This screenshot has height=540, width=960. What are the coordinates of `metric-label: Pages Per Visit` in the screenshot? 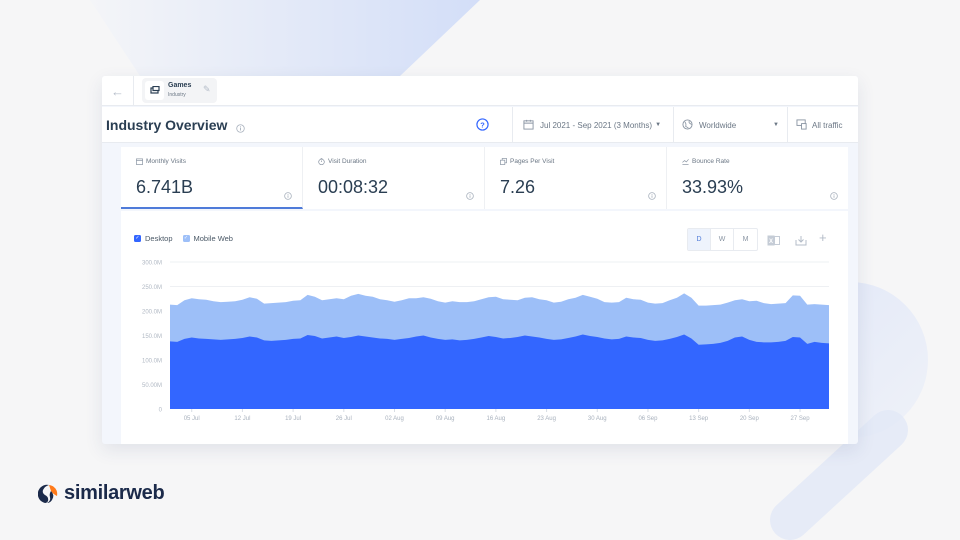 It's located at (527, 161).